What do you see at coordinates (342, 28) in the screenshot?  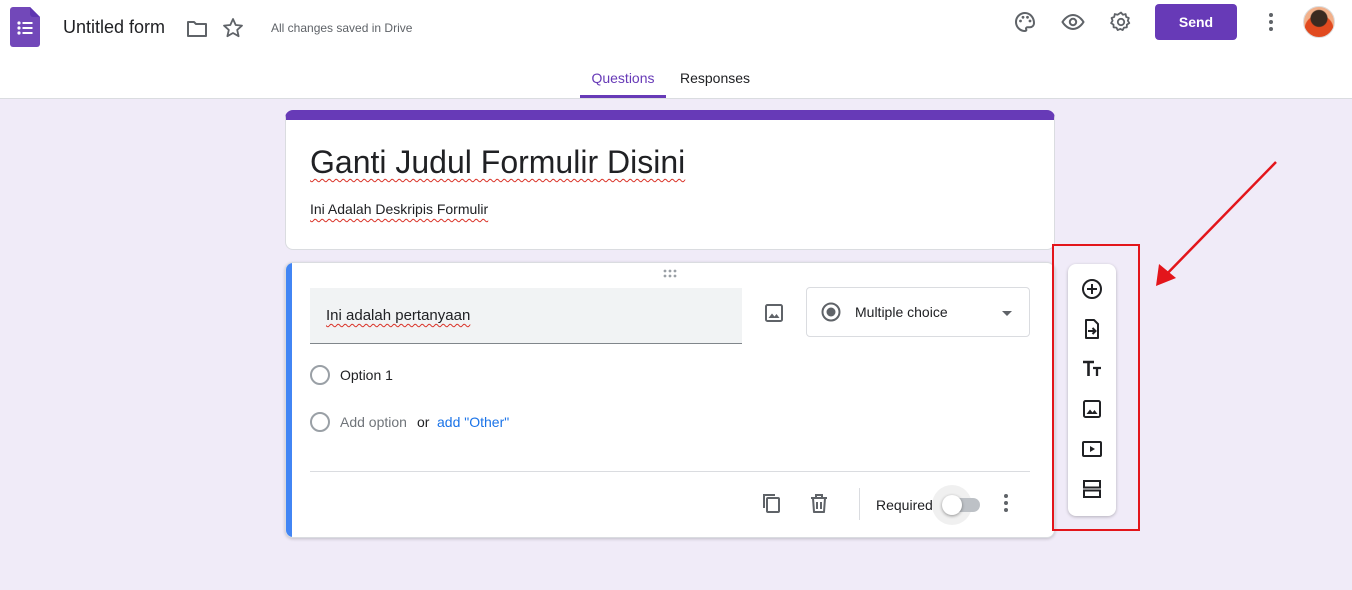 I see `save-status: All changes saved in Drive` at bounding box center [342, 28].